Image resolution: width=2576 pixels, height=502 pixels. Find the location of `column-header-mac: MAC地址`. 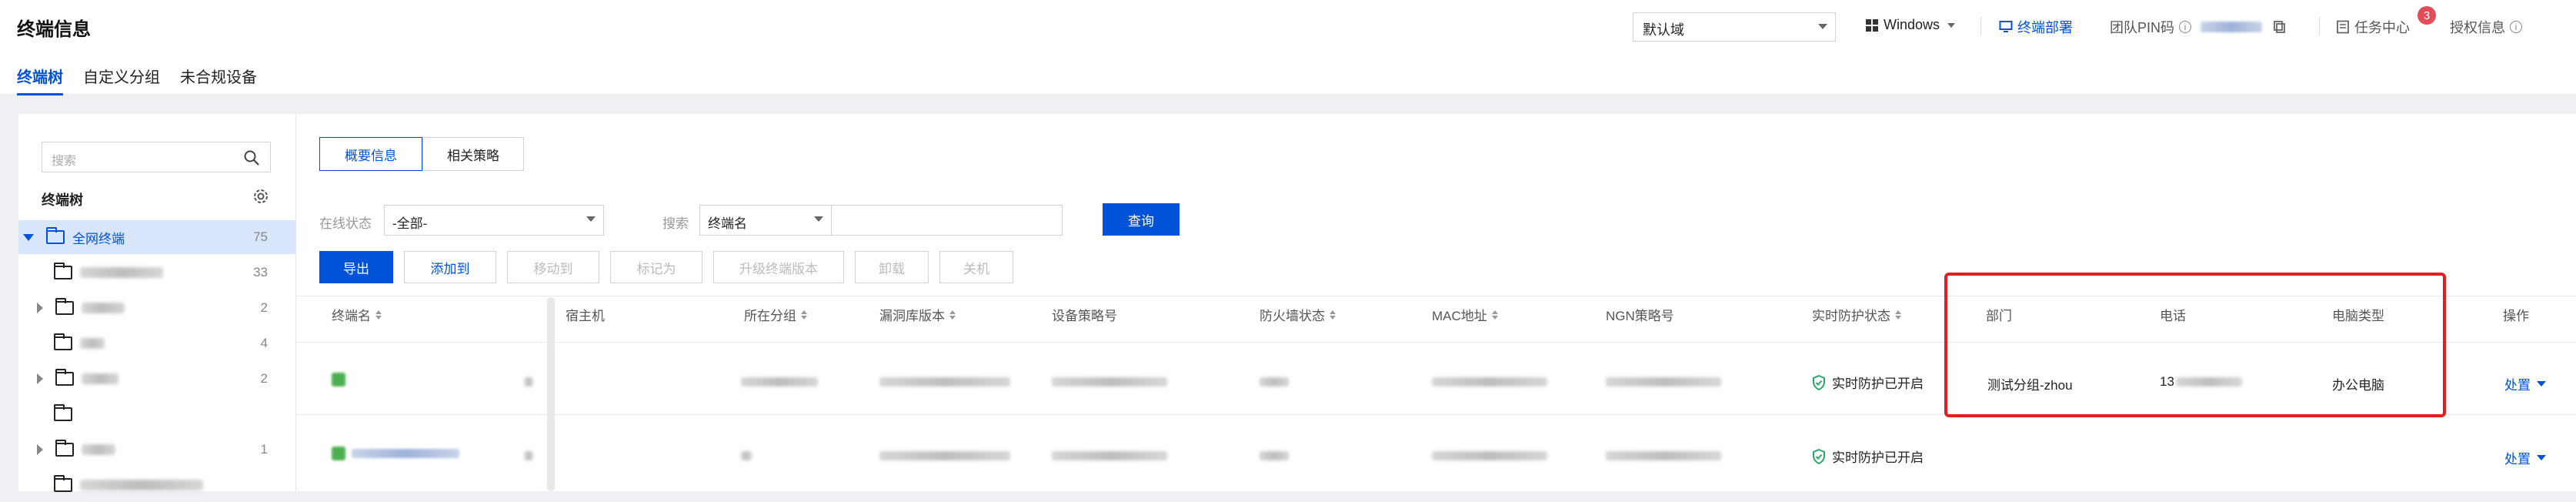

column-header-mac: MAC地址 is located at coordinates (1465, 314).